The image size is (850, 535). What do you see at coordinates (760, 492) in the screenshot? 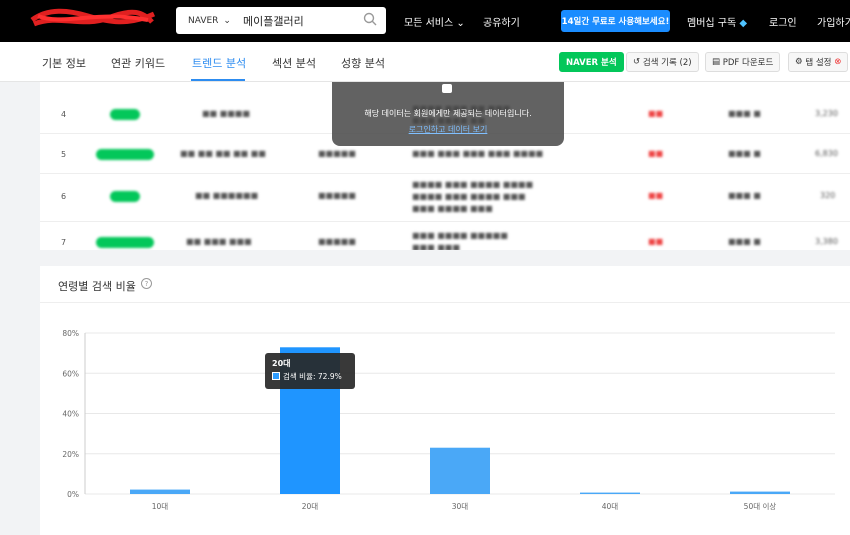
I see `bar-50대 이상` at bounding box center [760, 492].